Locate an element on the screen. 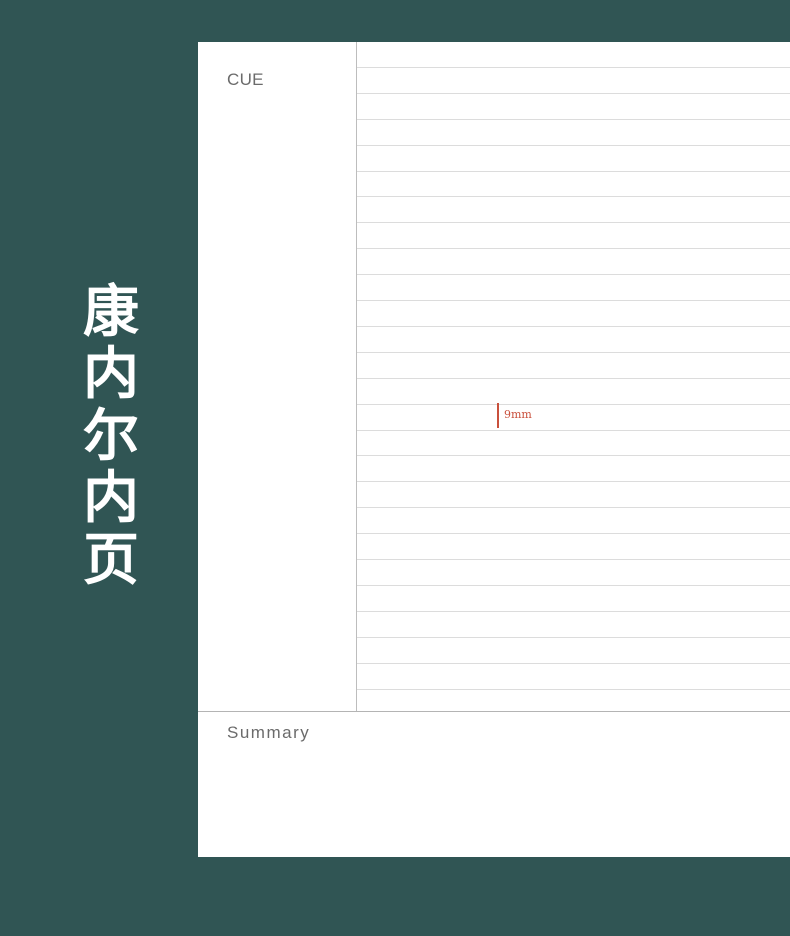 The width and height of the screenshot is (790, 936). vertical-title: 康 内 尔 内 页 is located at coordinates (111, 437).